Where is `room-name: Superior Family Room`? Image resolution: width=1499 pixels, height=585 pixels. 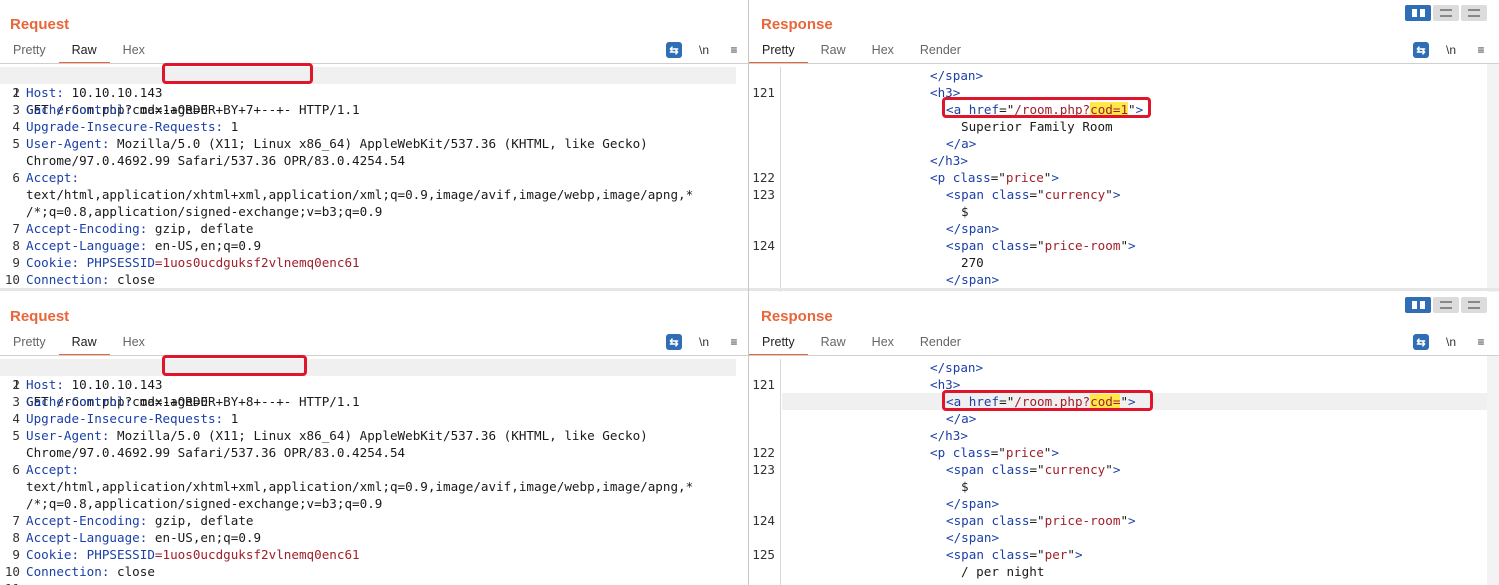
room-name: Superior Family Room is located at coordinates (1037, 126).